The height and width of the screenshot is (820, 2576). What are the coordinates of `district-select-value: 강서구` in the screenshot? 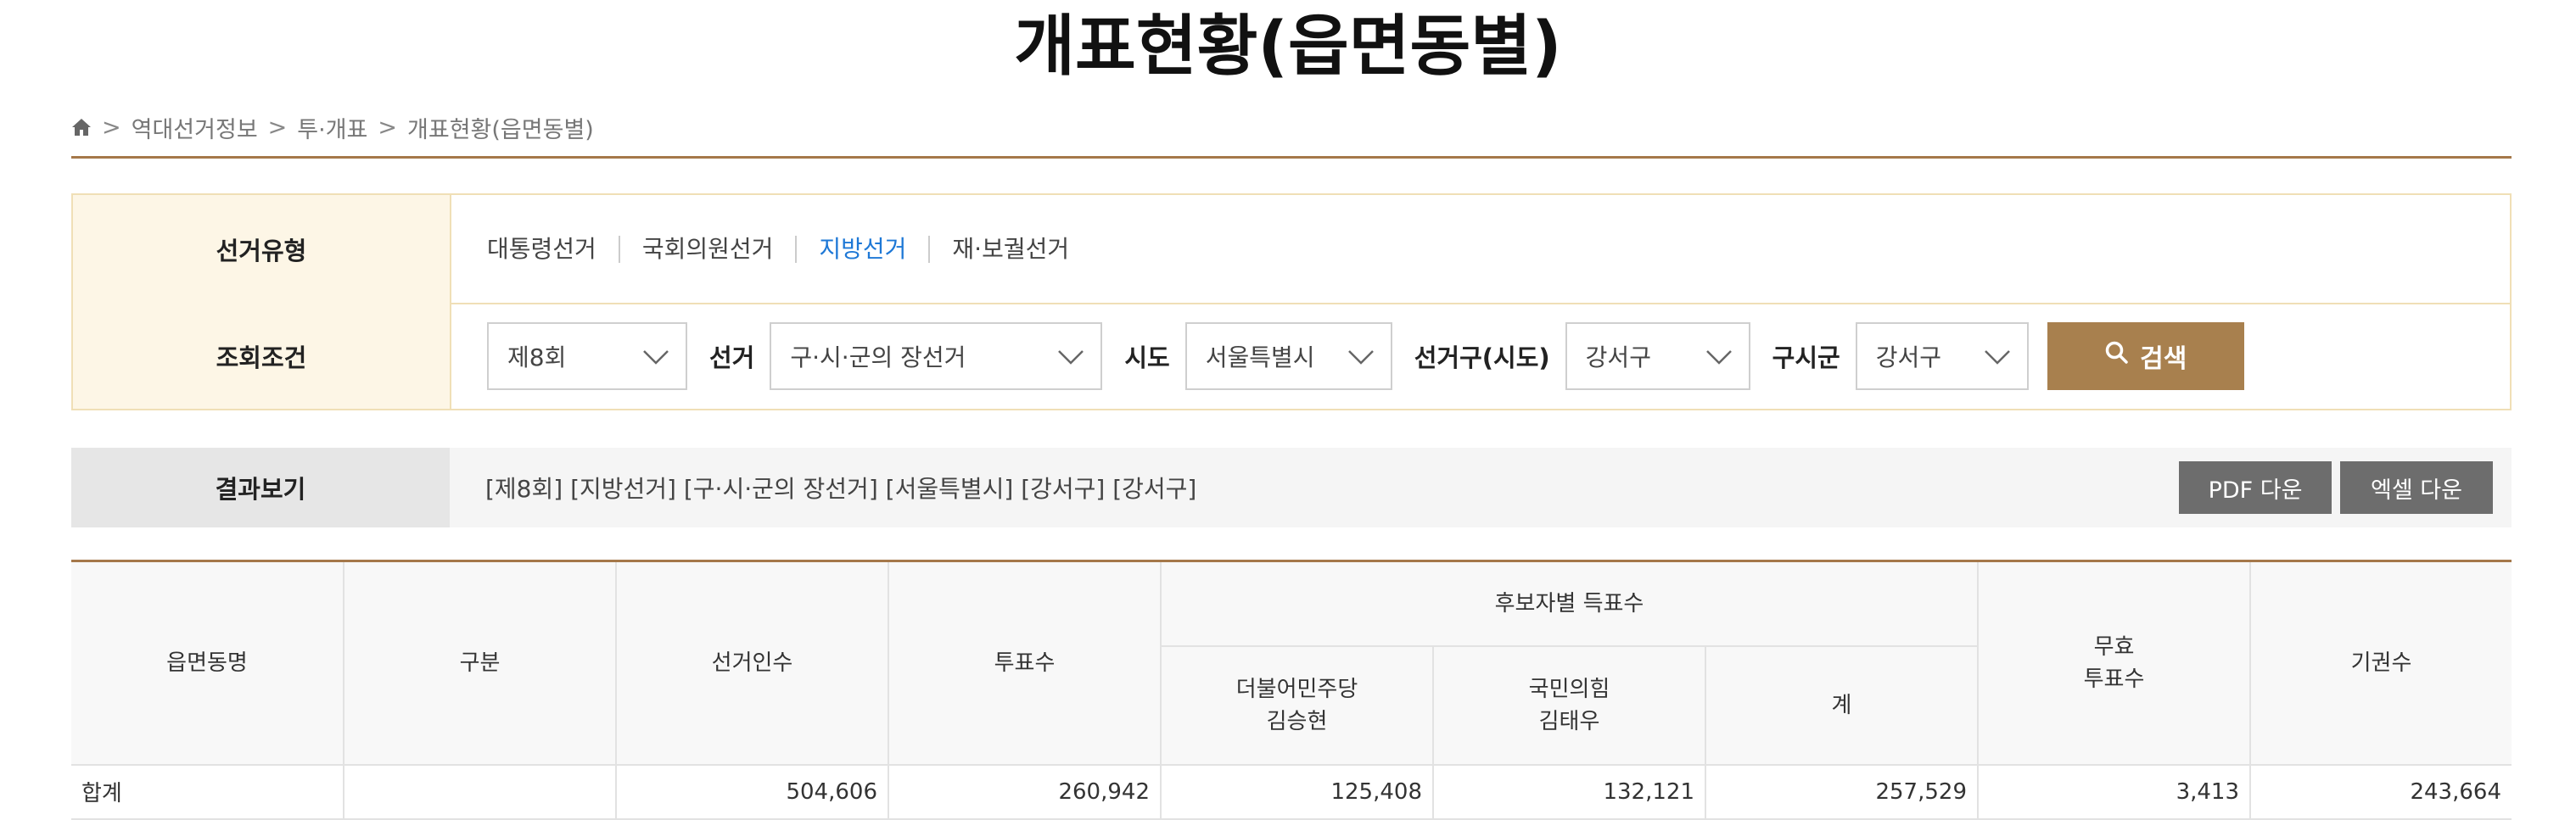 It's located at (1618, 357).